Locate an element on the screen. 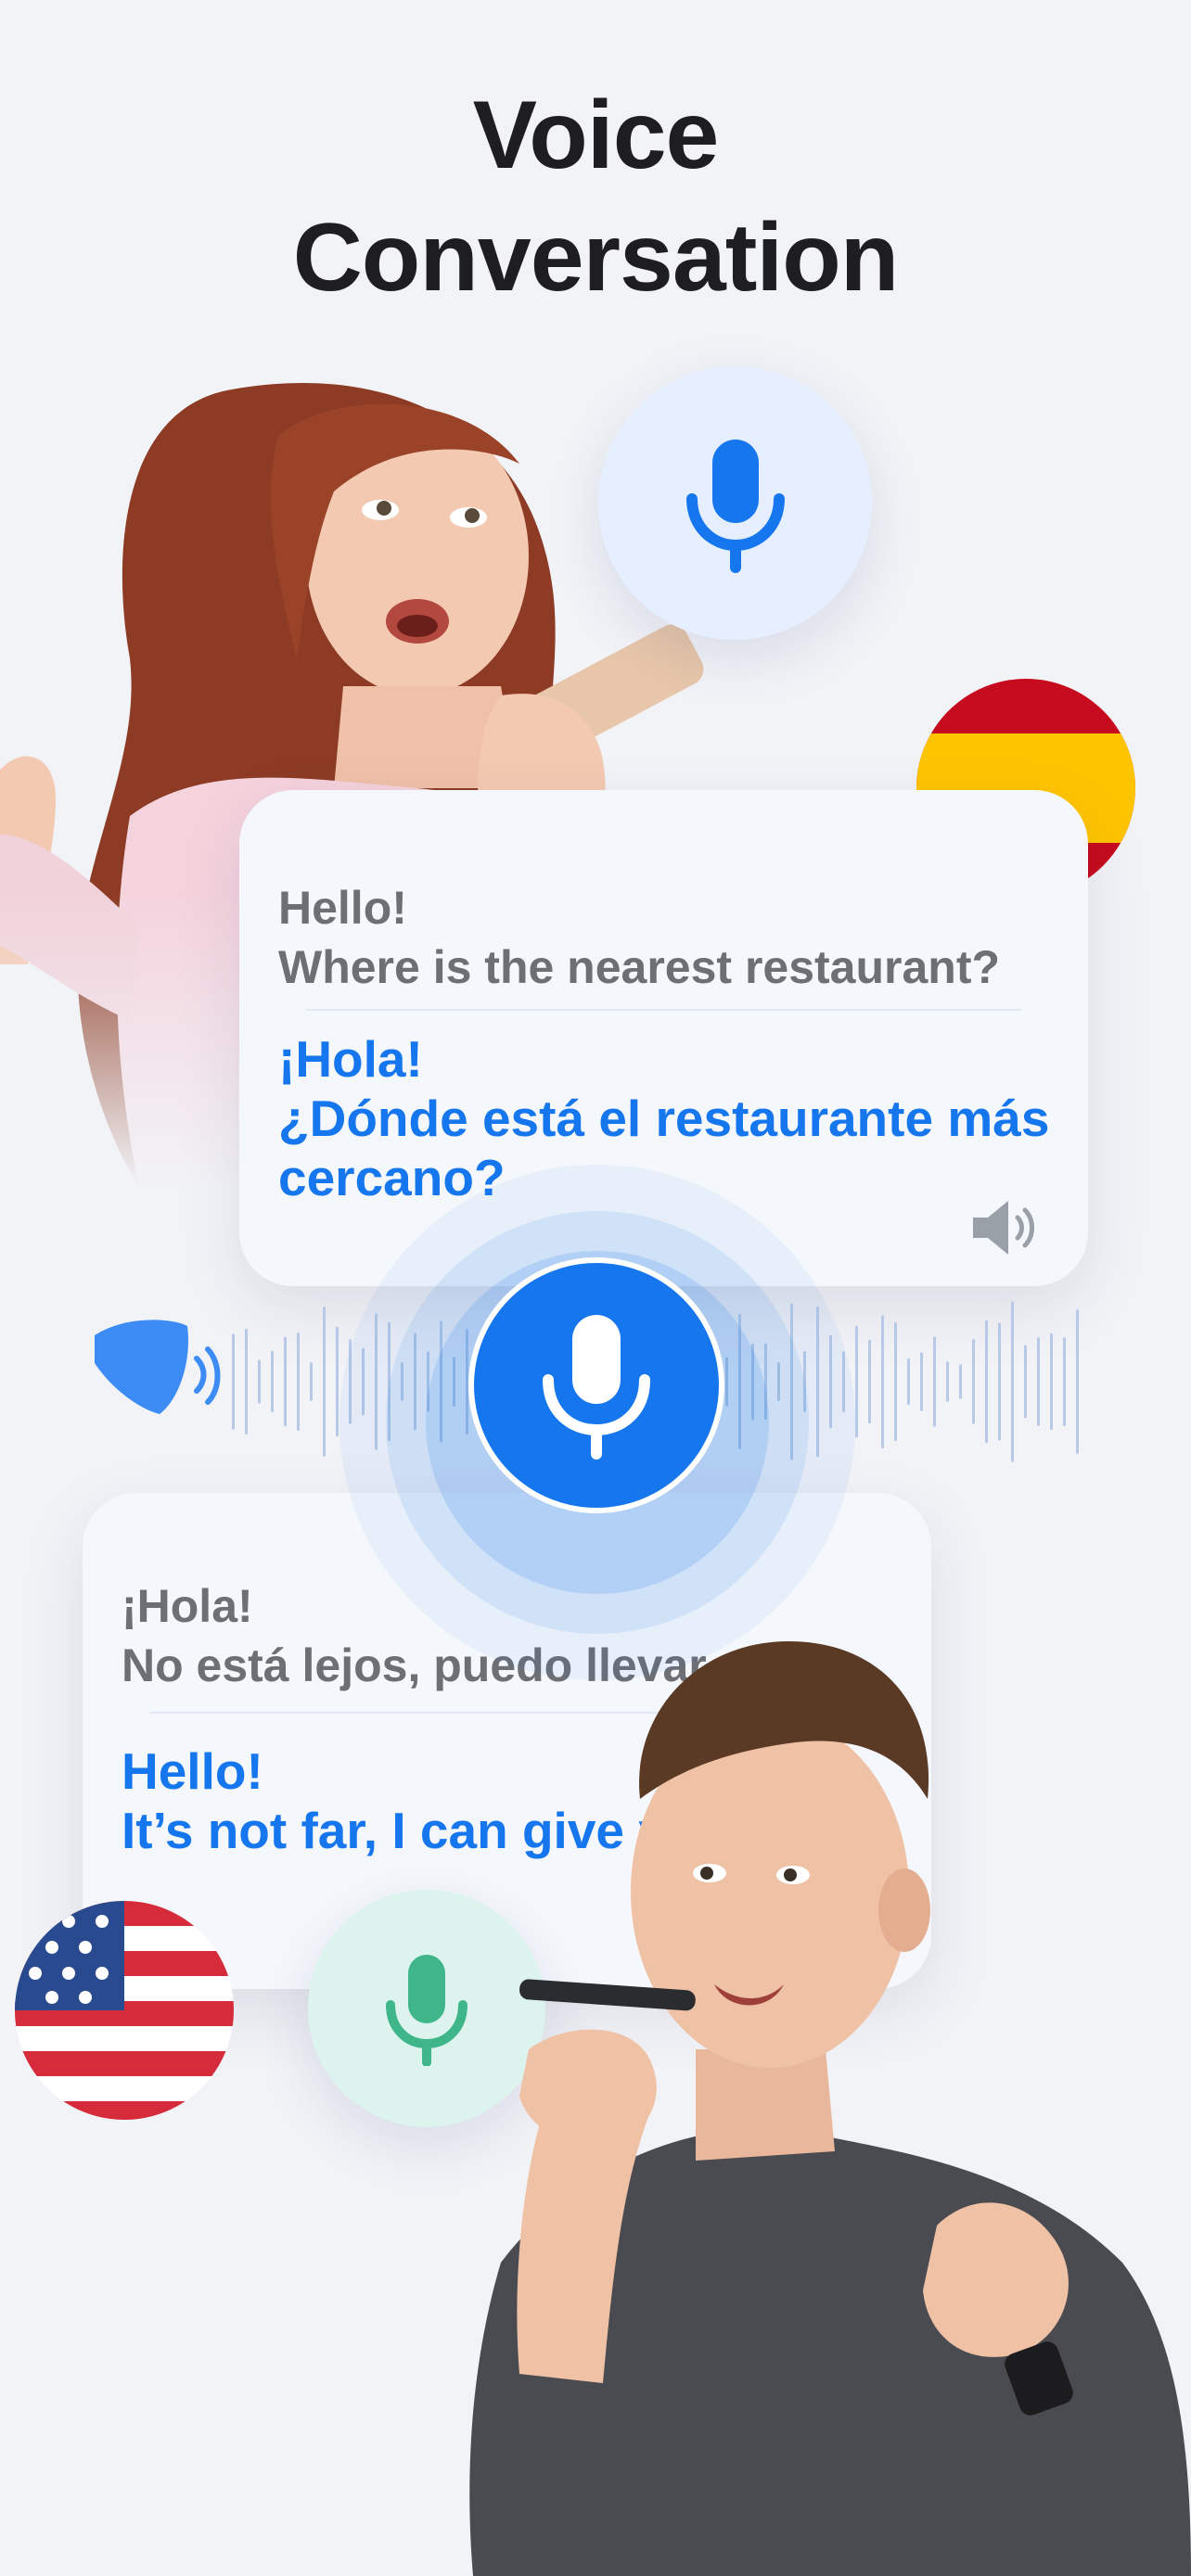  title-line-1: Voice is located at coordinates (596, 135).